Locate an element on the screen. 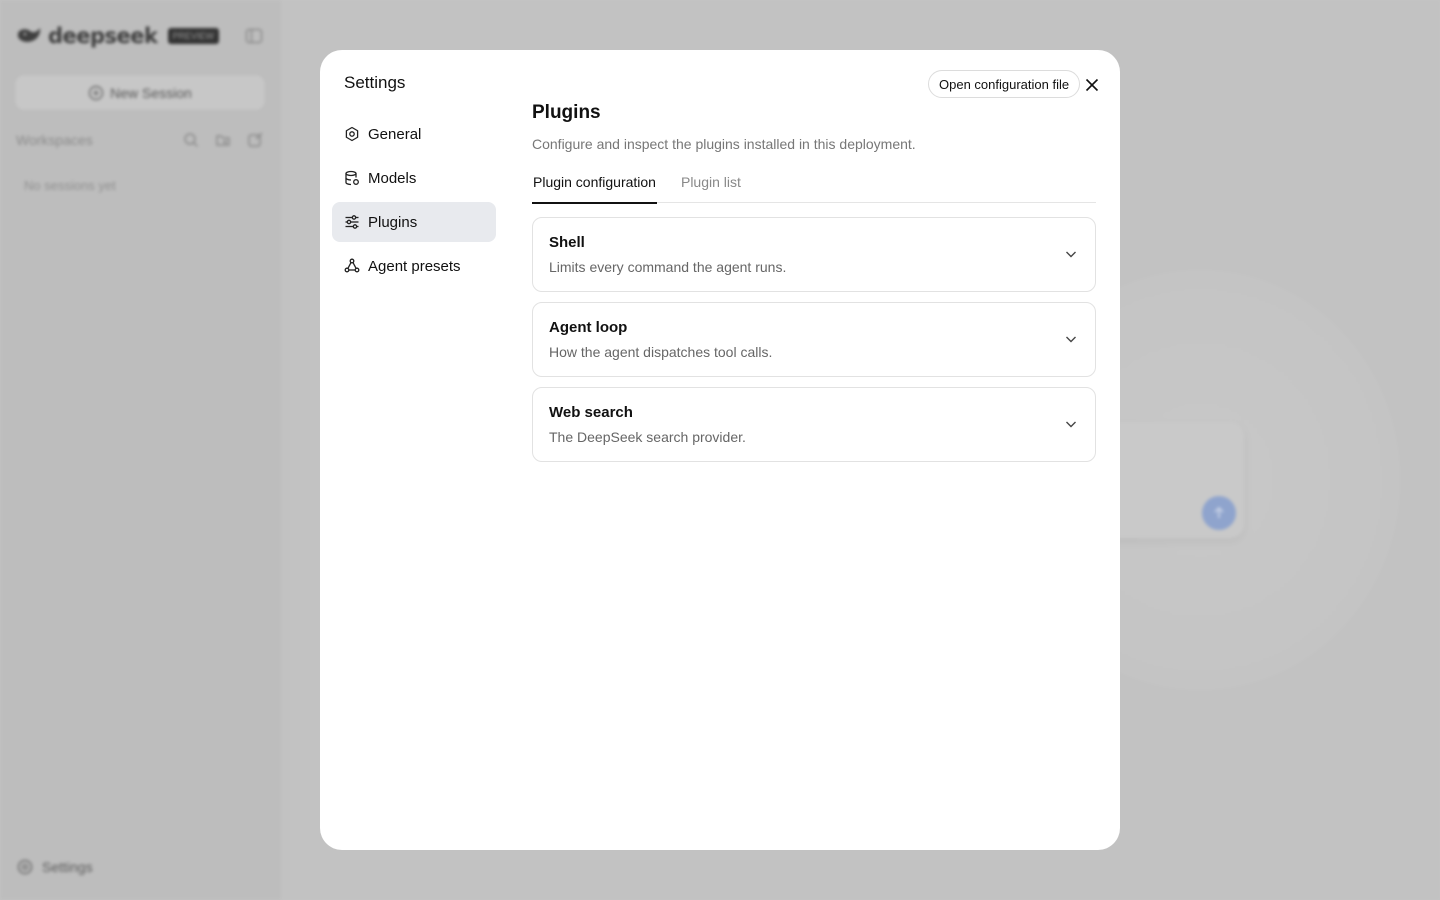  nav-item-label: Plugins is located at coordinates (393, 222).